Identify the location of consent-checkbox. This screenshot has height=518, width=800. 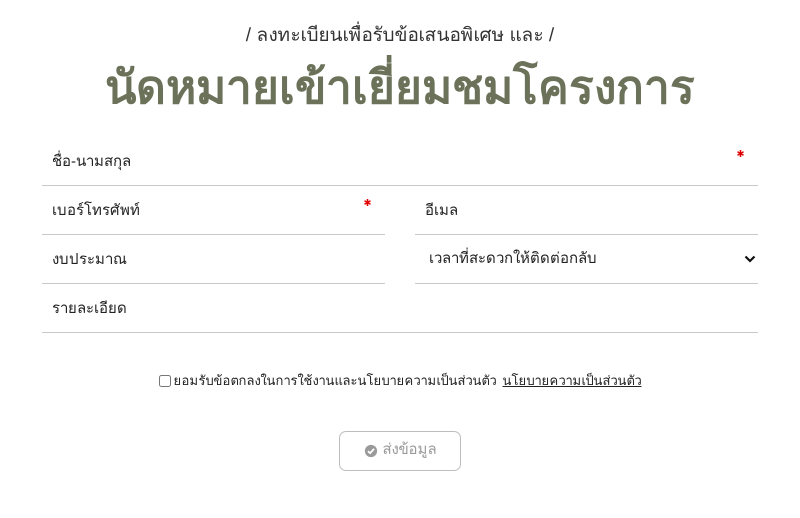
(164, 380).